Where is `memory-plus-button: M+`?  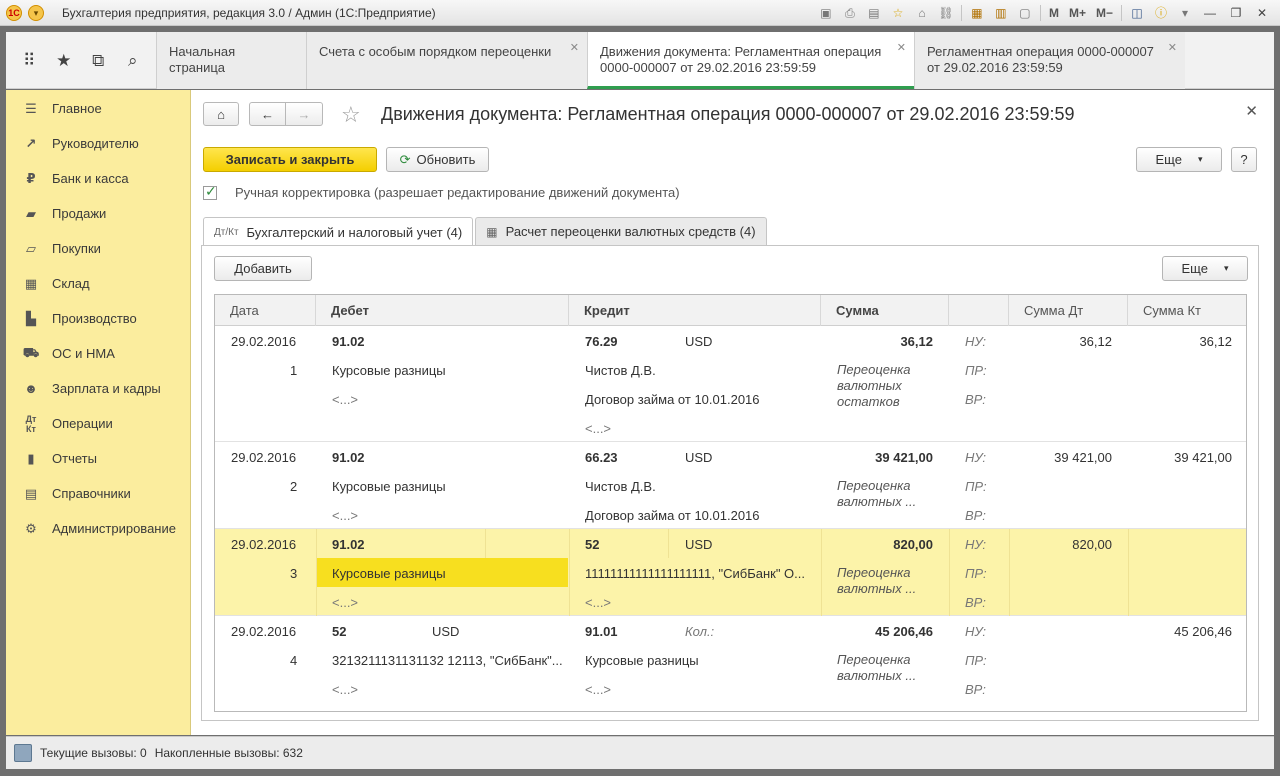 memory-plus-button: M+ is located at coordinates (1077, 13).